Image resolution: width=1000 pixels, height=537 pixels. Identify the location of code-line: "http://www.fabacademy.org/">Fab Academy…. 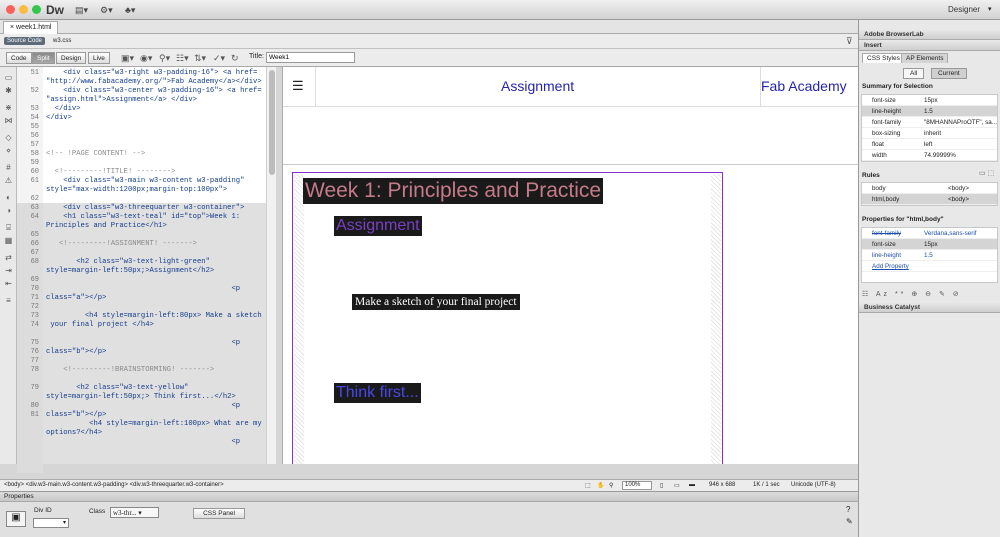
(156, 82).